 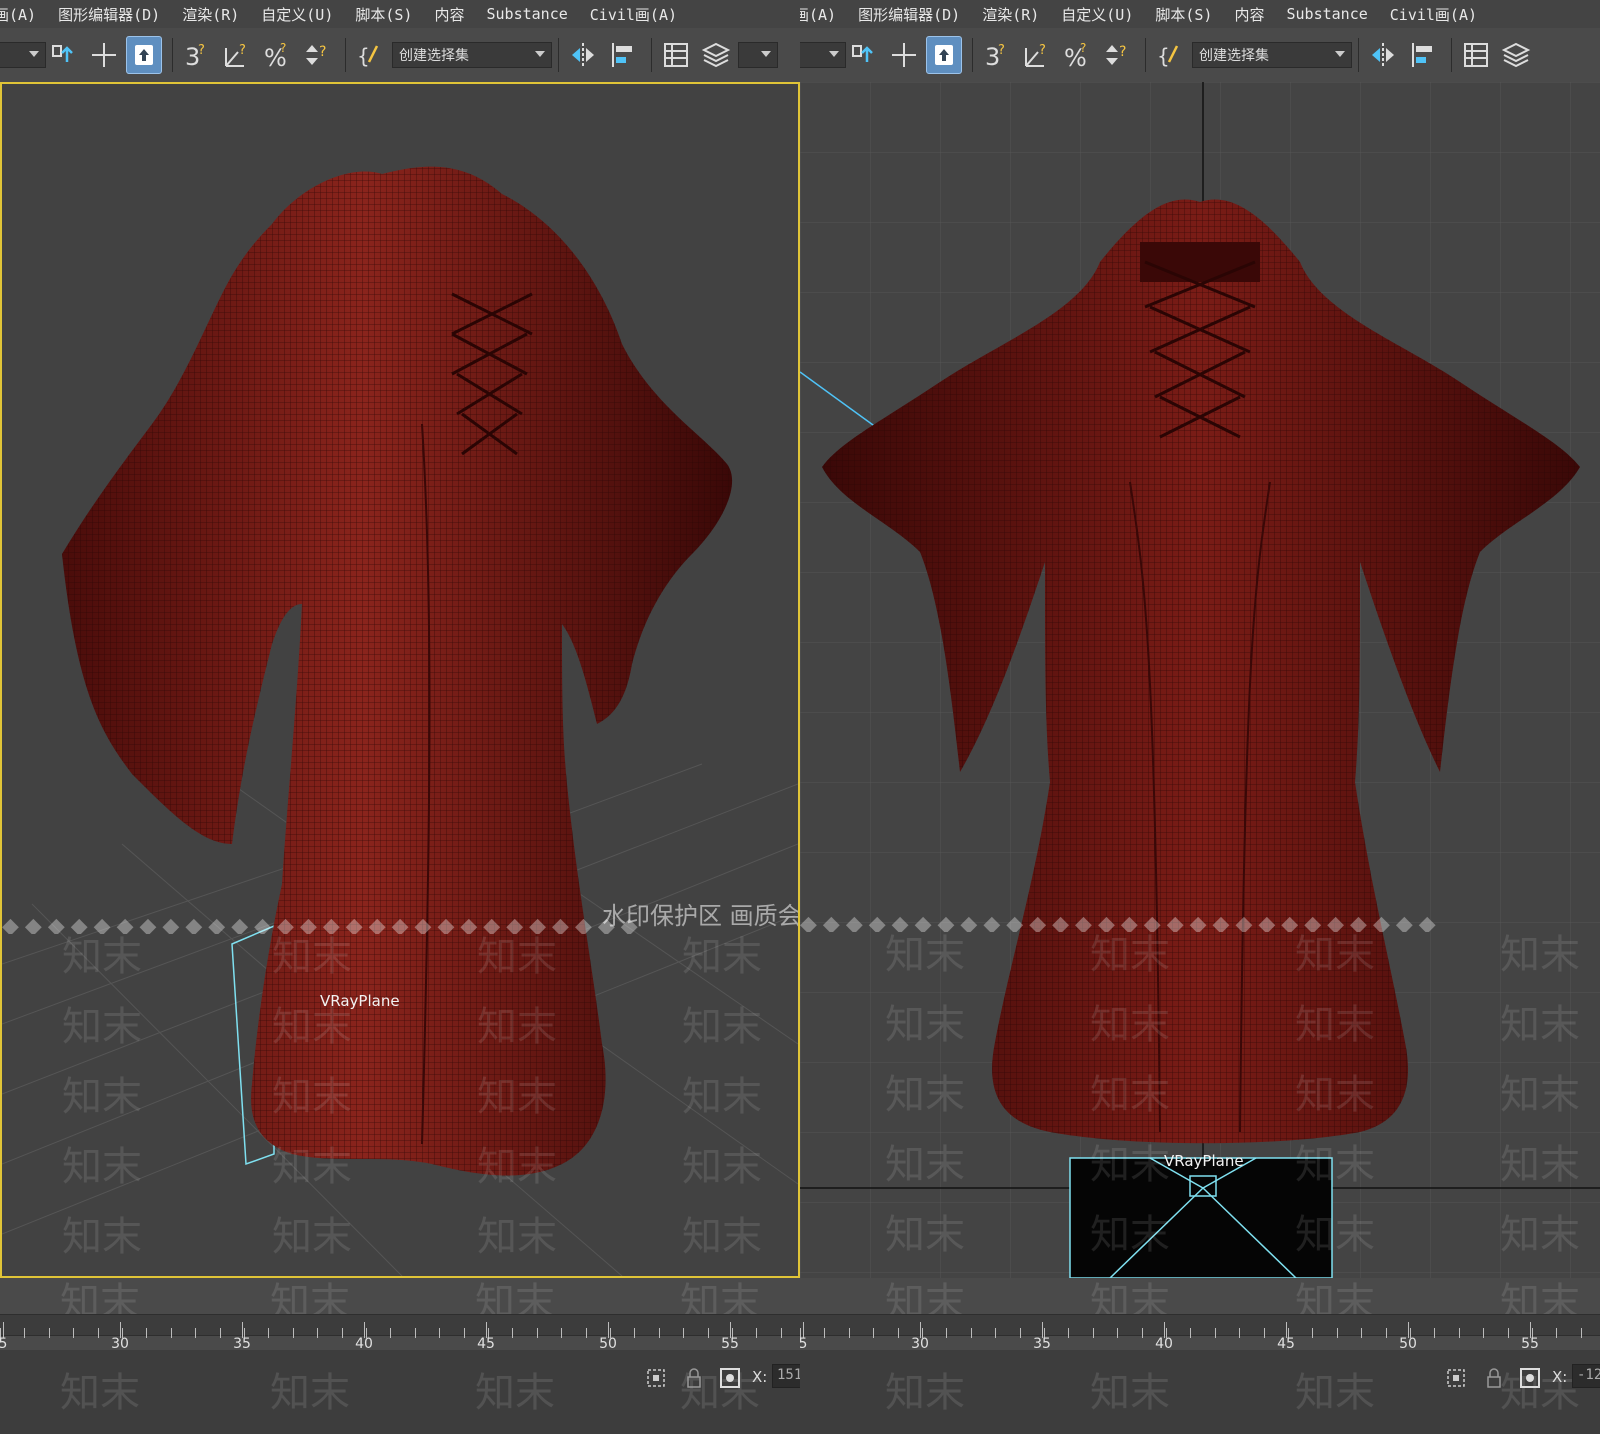 What do you see at coordinates (1586, 1376) in the screenshot?
I see `x-coordinate-input: -12` at bounding box center [1586, 1376].